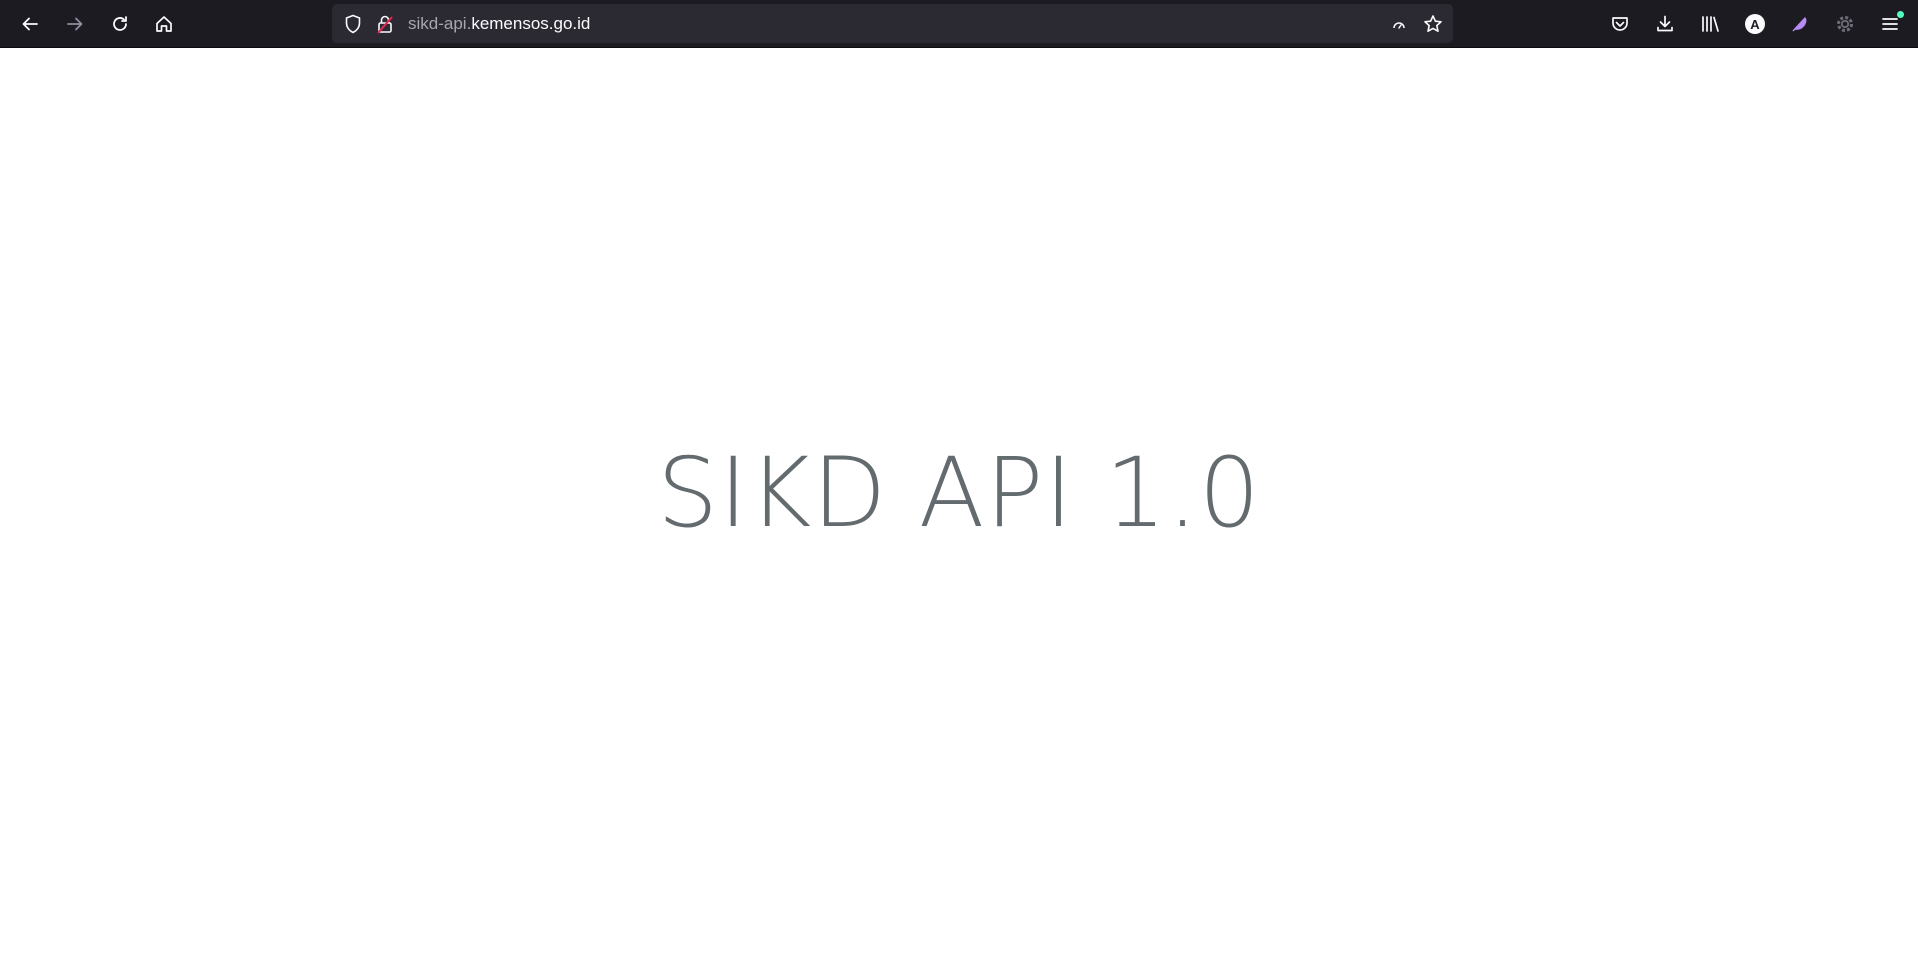  Describe the element at coordinates (1433, 23) in the screenshot. I see `star-icon` at that location.